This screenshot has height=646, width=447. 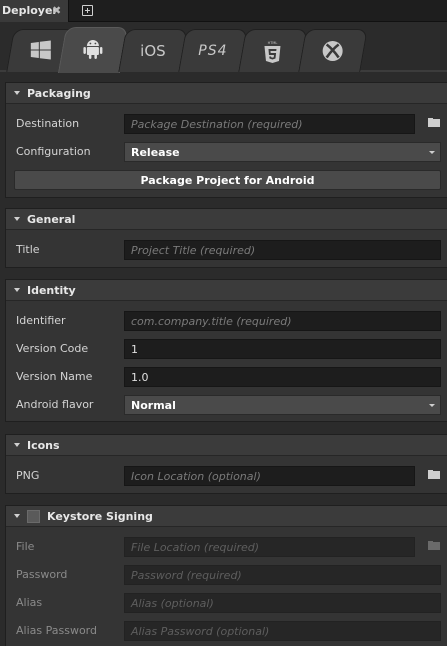 I want to click on section-header-identity: Identity, so click(x=226, y=290).